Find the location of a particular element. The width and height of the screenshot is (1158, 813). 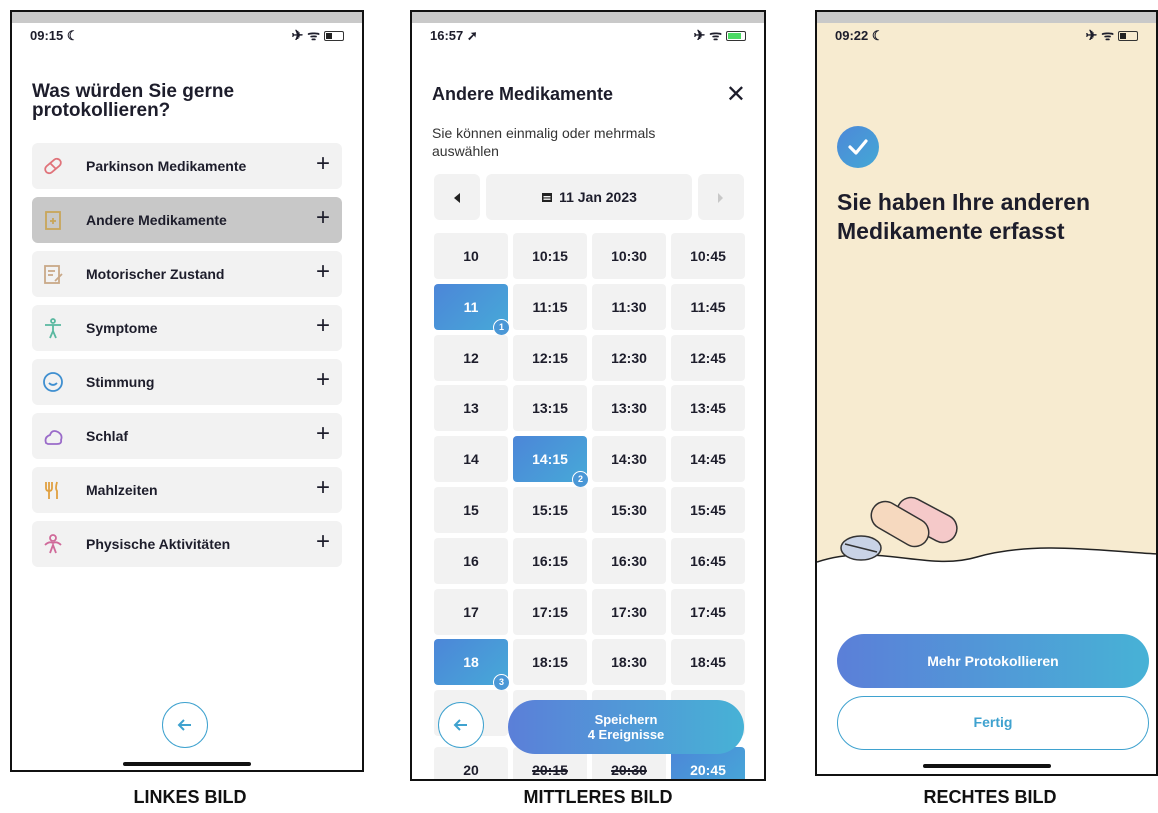

moon-cloud-icon is located at coordinates (53, 436).